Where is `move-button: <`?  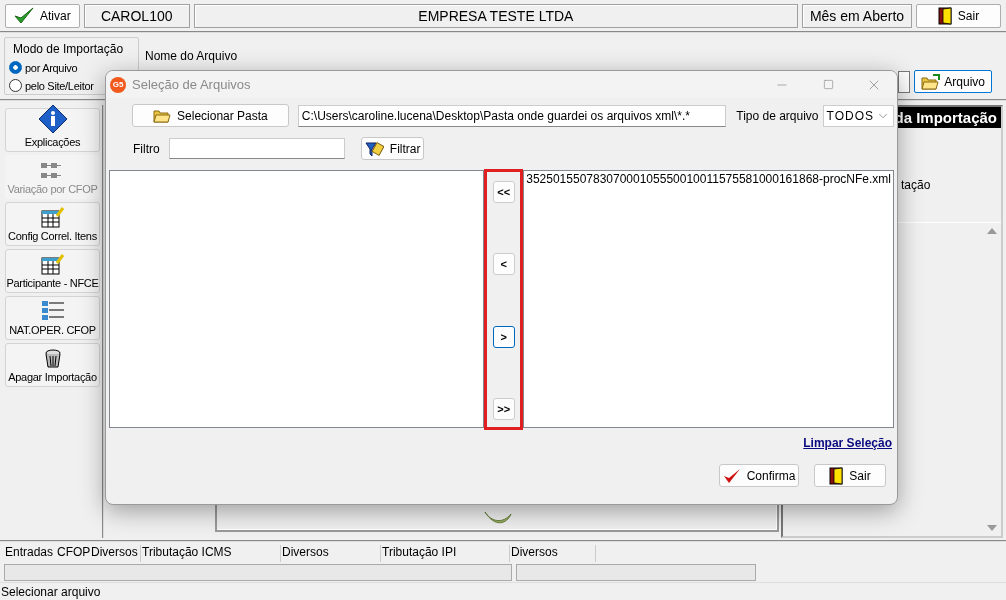
move-button: < is located at coordinates (503, 264).